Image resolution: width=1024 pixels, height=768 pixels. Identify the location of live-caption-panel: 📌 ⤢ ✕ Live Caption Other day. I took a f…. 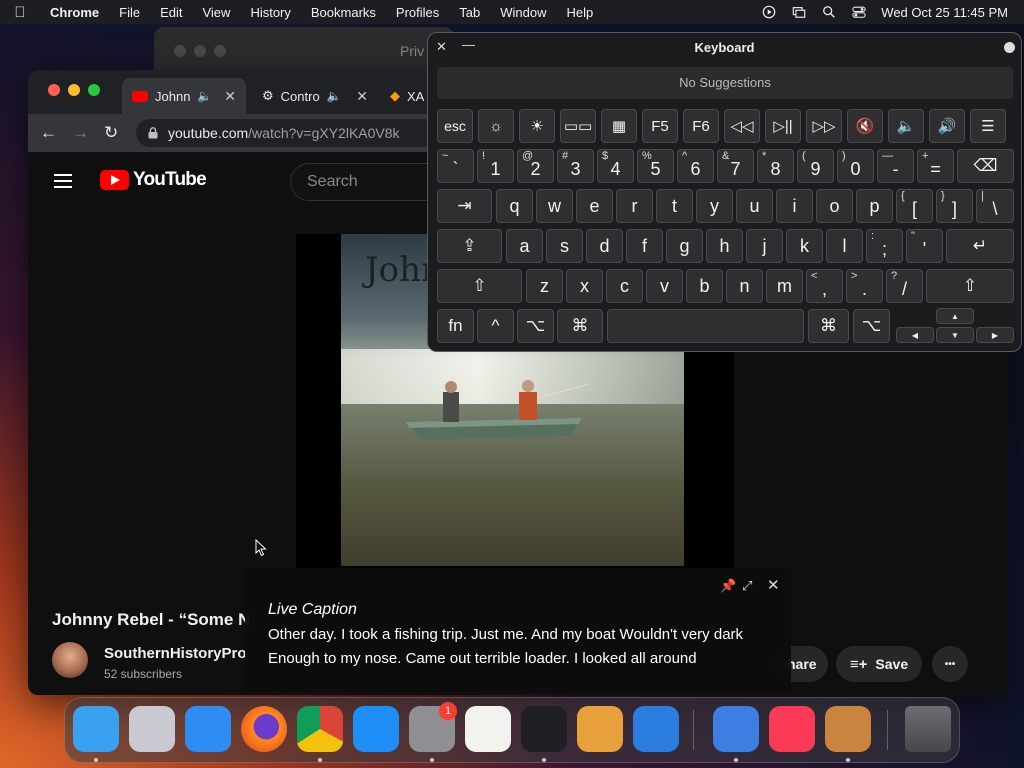
(518, 630).